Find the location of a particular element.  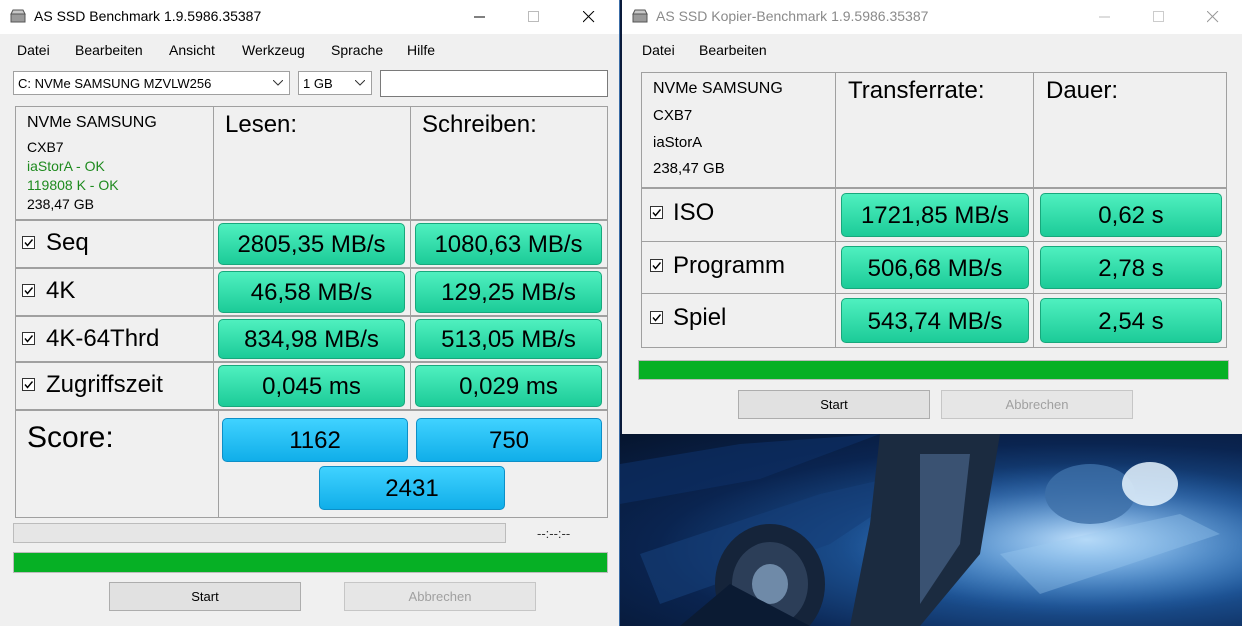

menu-bar: Datei Bearbeiten is located at coordinates (932, 50).